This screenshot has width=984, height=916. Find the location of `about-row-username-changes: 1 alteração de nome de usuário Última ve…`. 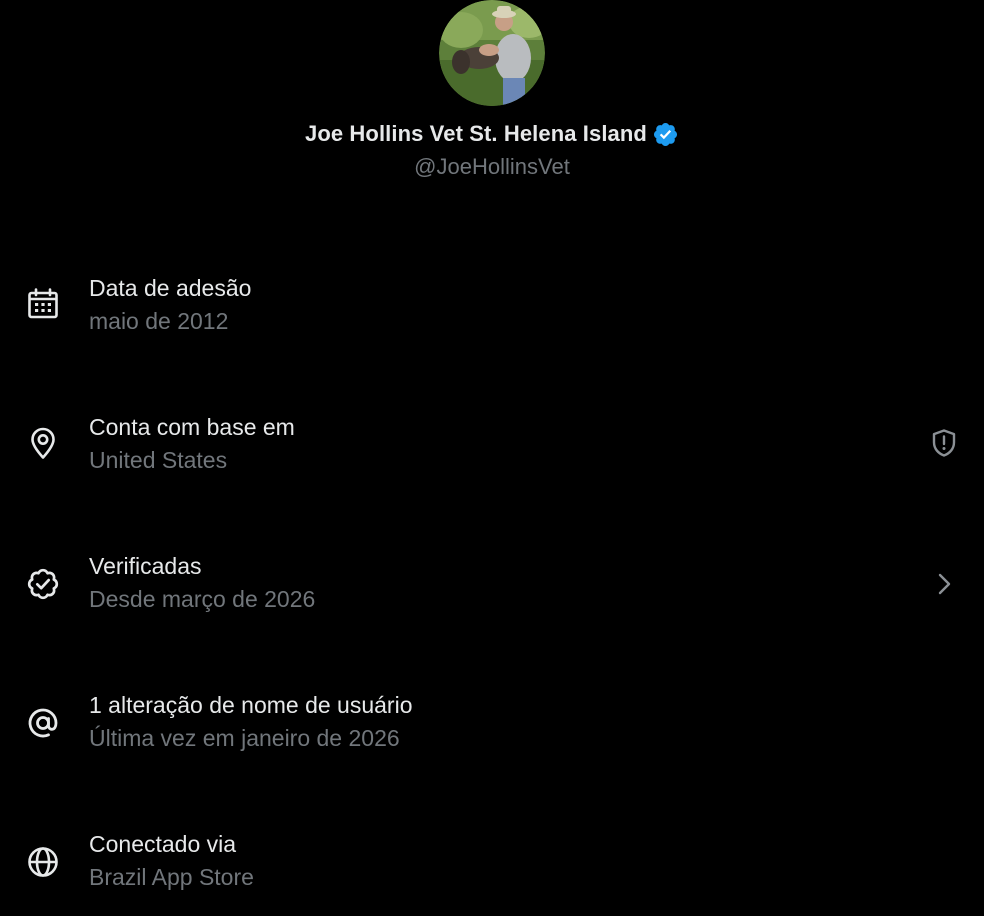

about-row-username-changes: 1 alteração de nome de usuário Última ve… is located at coordinates (492, 722).